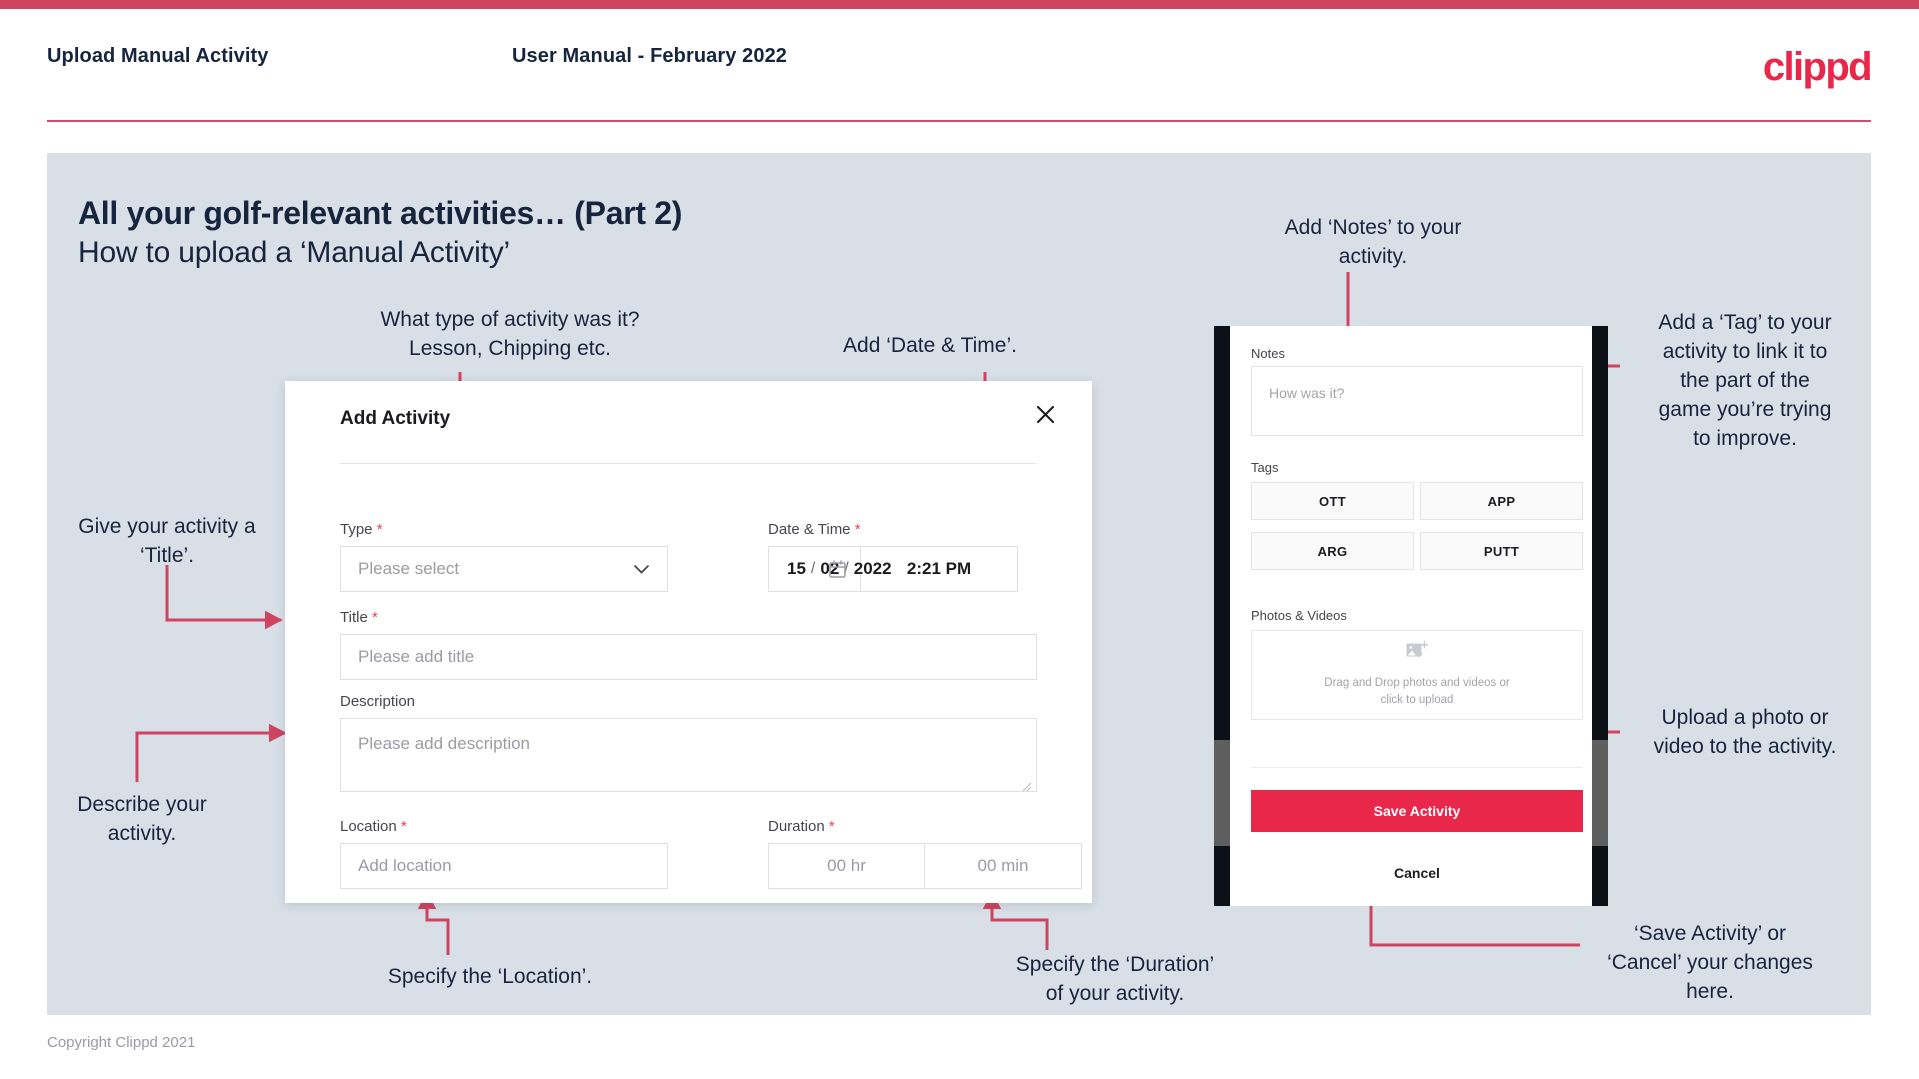 The width and height of the screenshot is (1919, 1079). What do you see at coordinates (403, 826) in the screenshot?
I see `location-required: *` at bounding box center [403, 826].